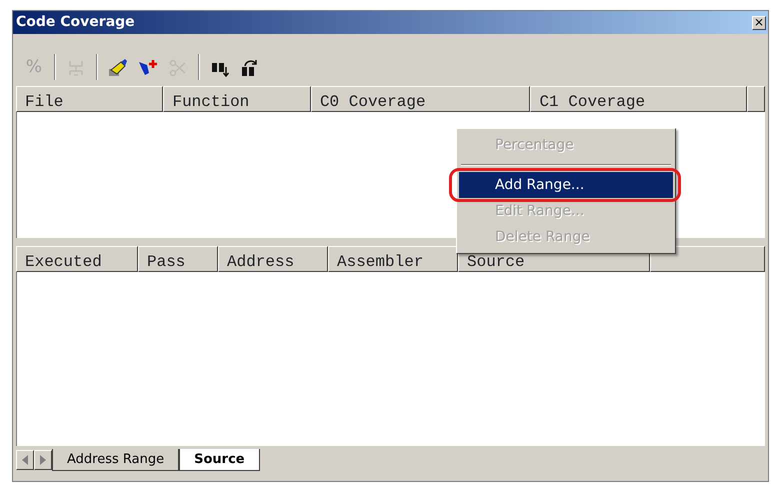  I want to click on scroll-left-button, so click(25, 460).